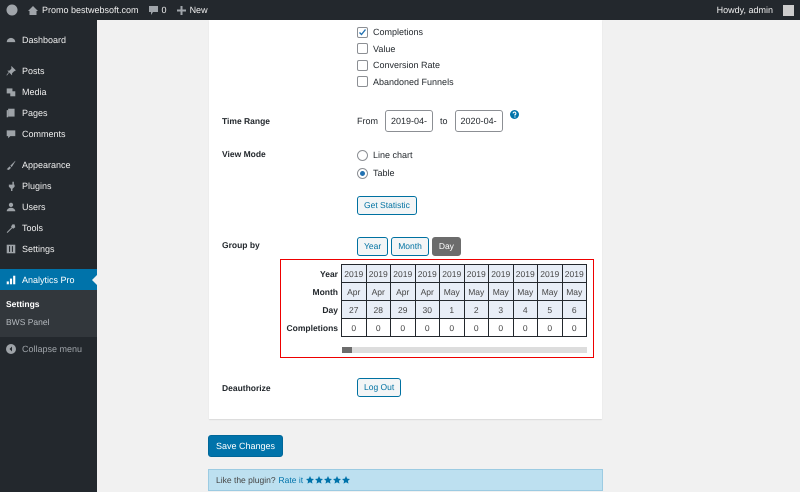  Describe the element at coordinates (247, 121) in the screenshot. I see `field-label: Time Range` at that location.